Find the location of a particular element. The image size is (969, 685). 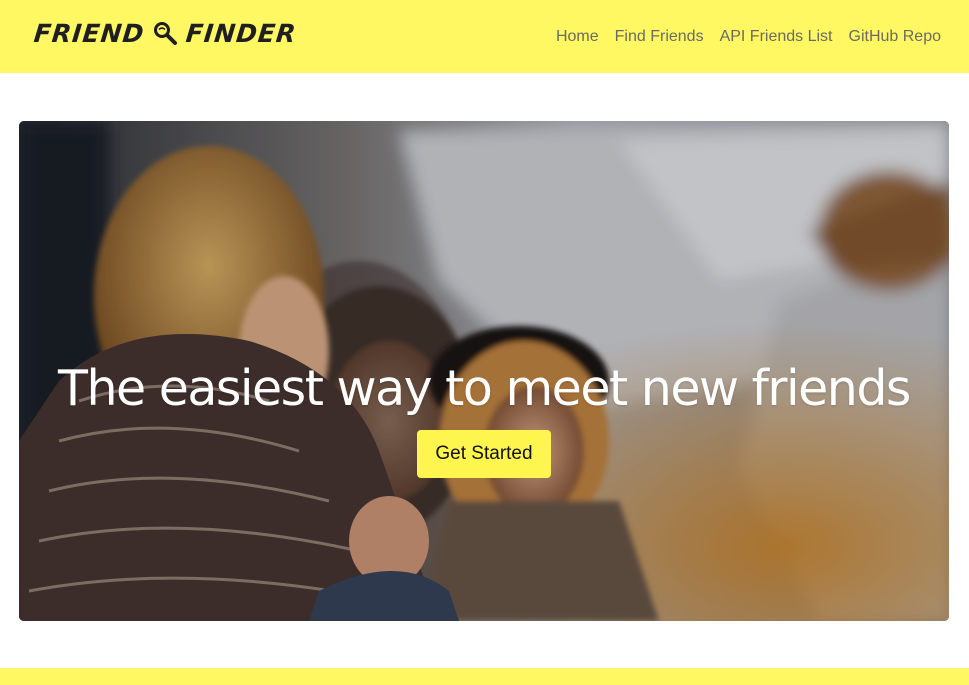

magnifier-icon is located at coordinates (165, 33).